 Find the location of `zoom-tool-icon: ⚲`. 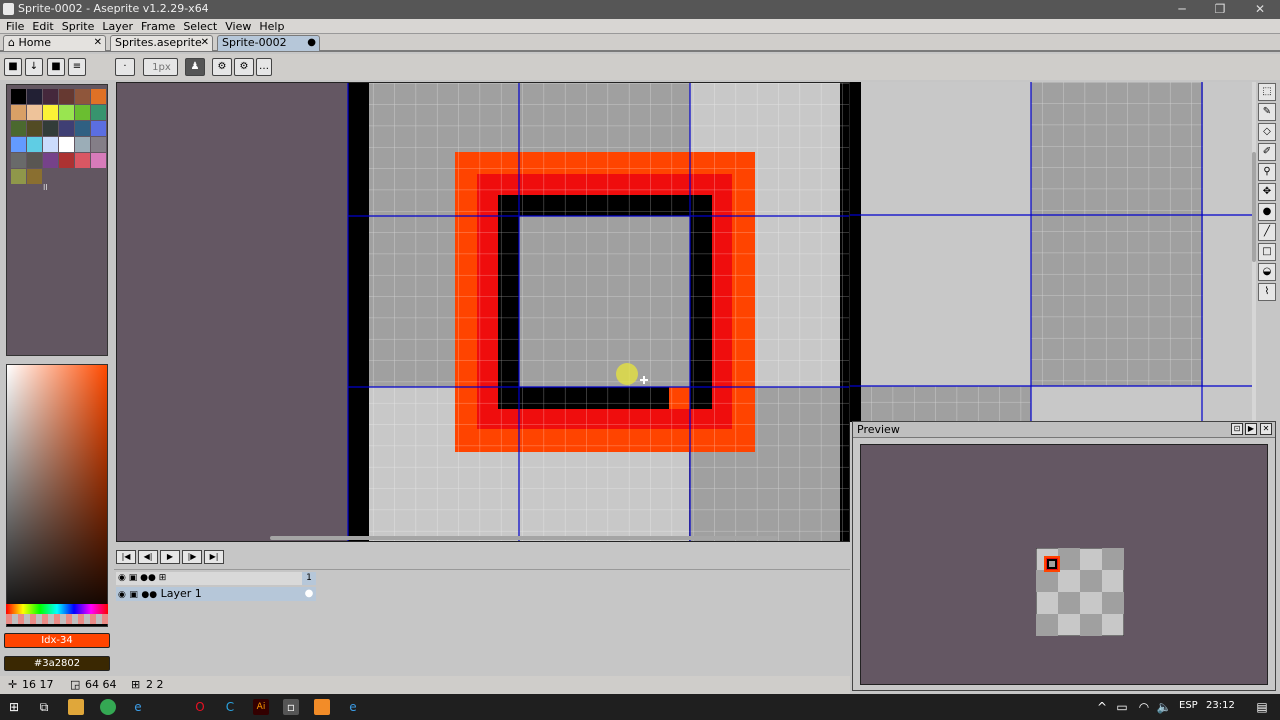

zoom-tool-icon: ⚲ is located at coordinates (1267, 172).